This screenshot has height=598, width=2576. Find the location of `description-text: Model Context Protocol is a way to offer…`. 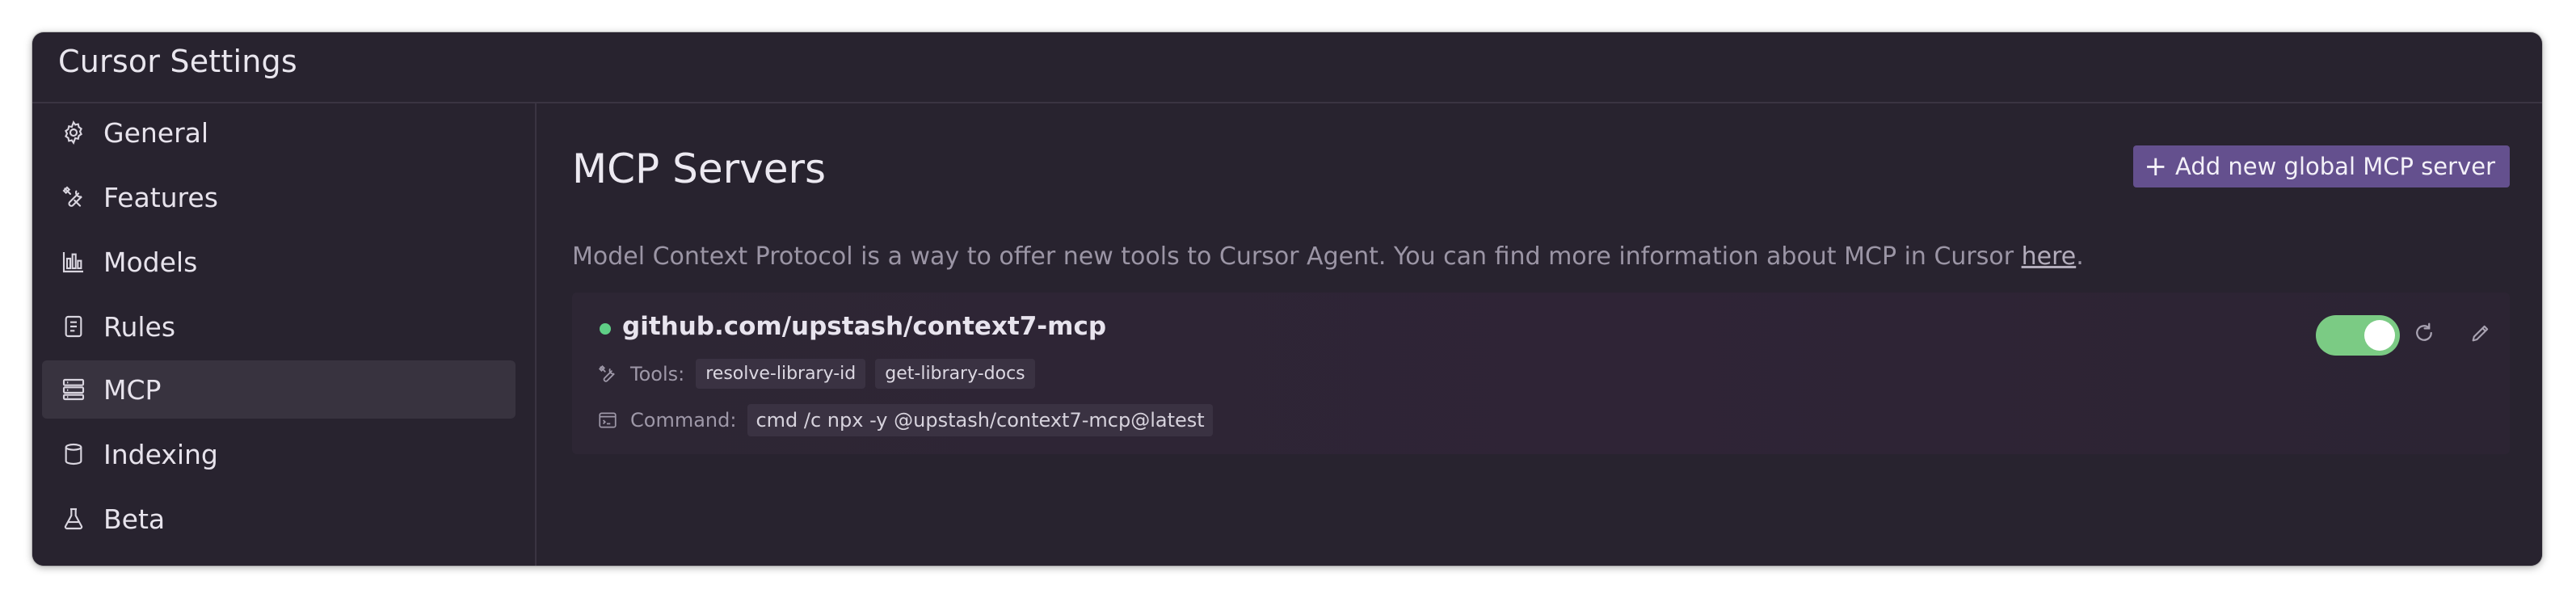

description-text: Model Context Protocol is a way to offer… is located at coordinates (1297, 256).